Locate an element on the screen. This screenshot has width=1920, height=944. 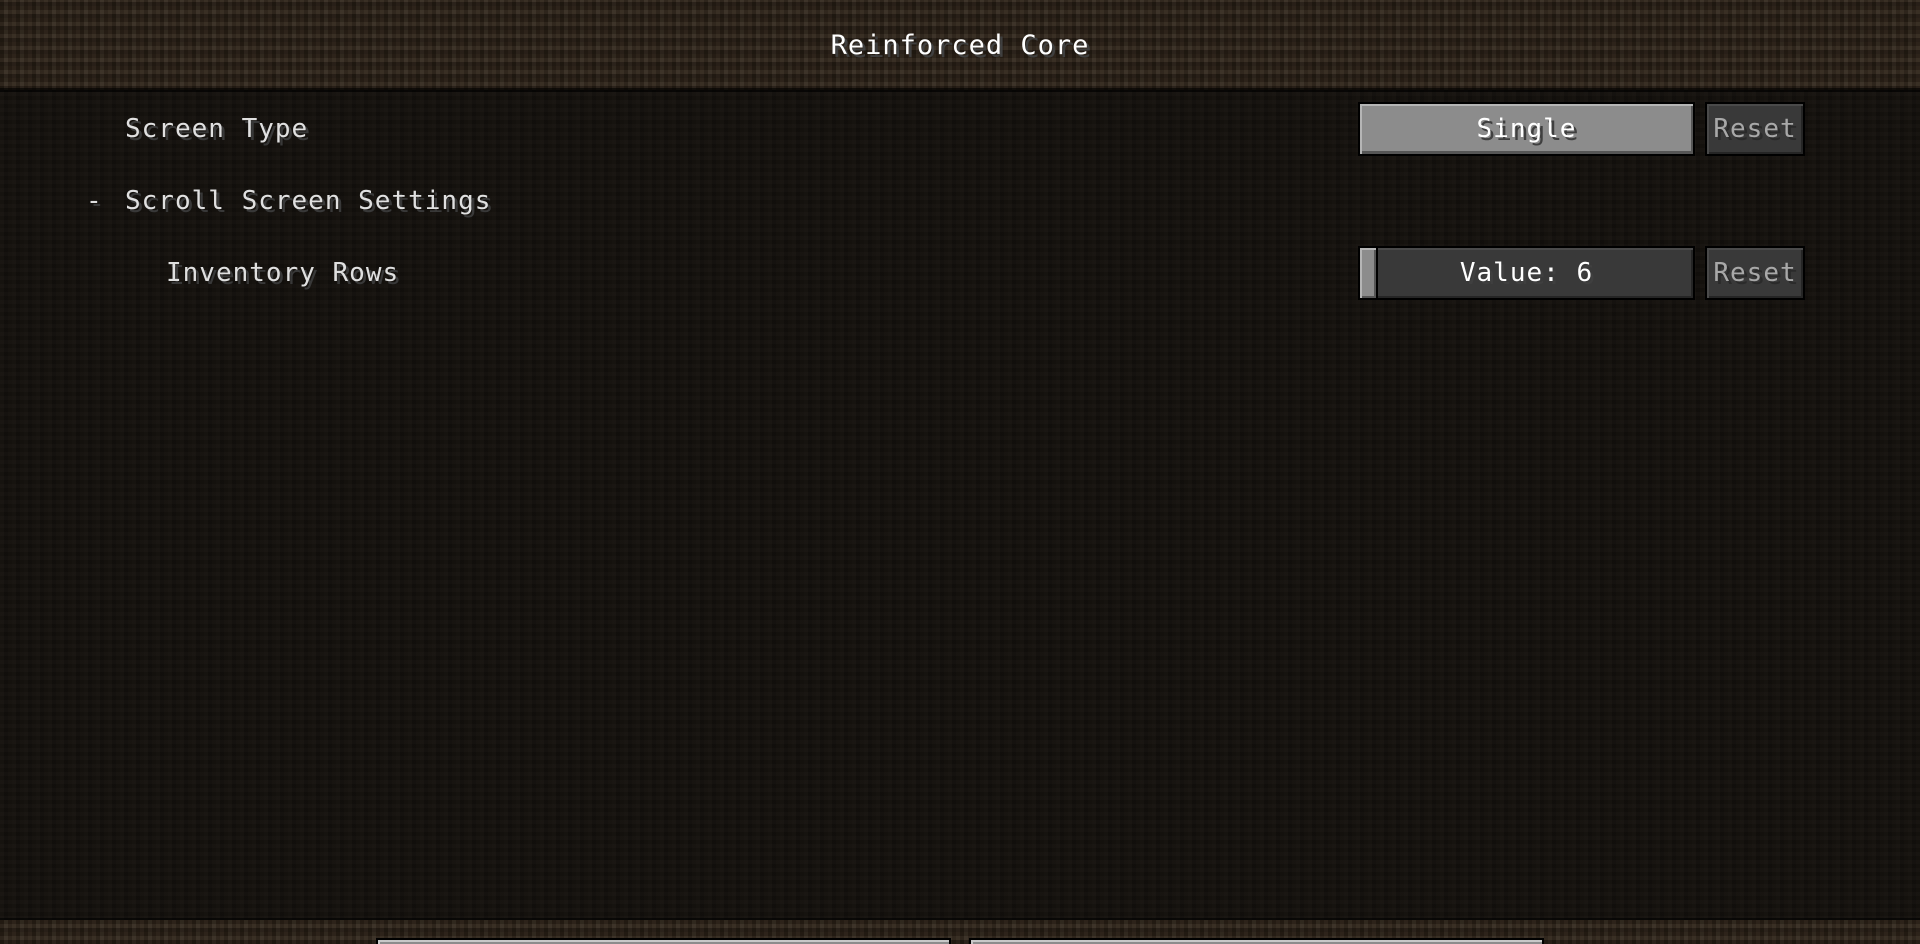
inventory-rows-value: Value: 6 is located at coordinates (1526, 273).